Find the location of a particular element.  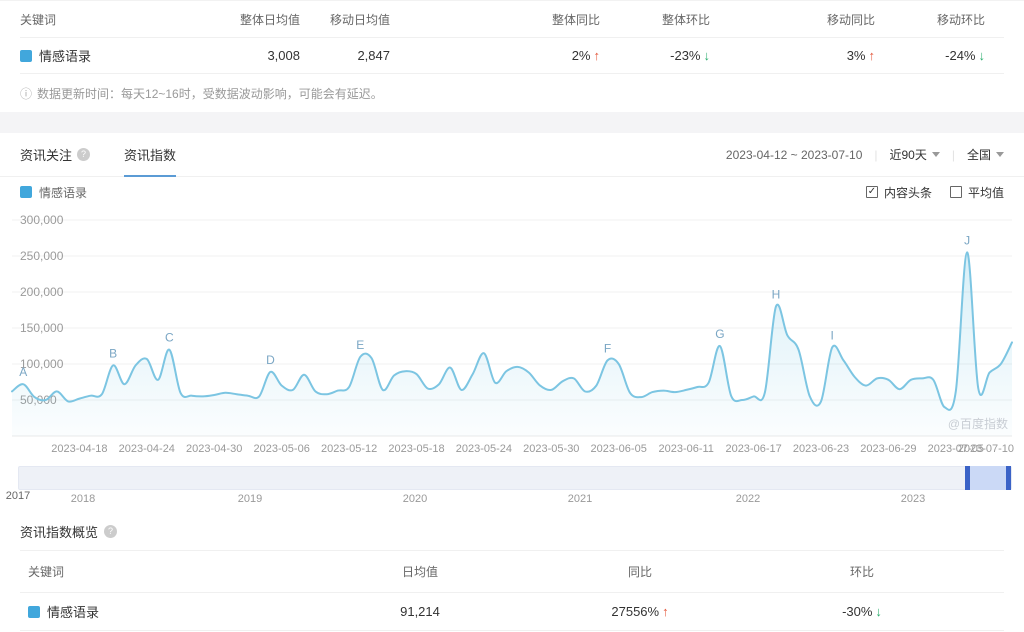

checkbox-content-headlines: ✓ 内容头条 is located at coordinates (898, 192).